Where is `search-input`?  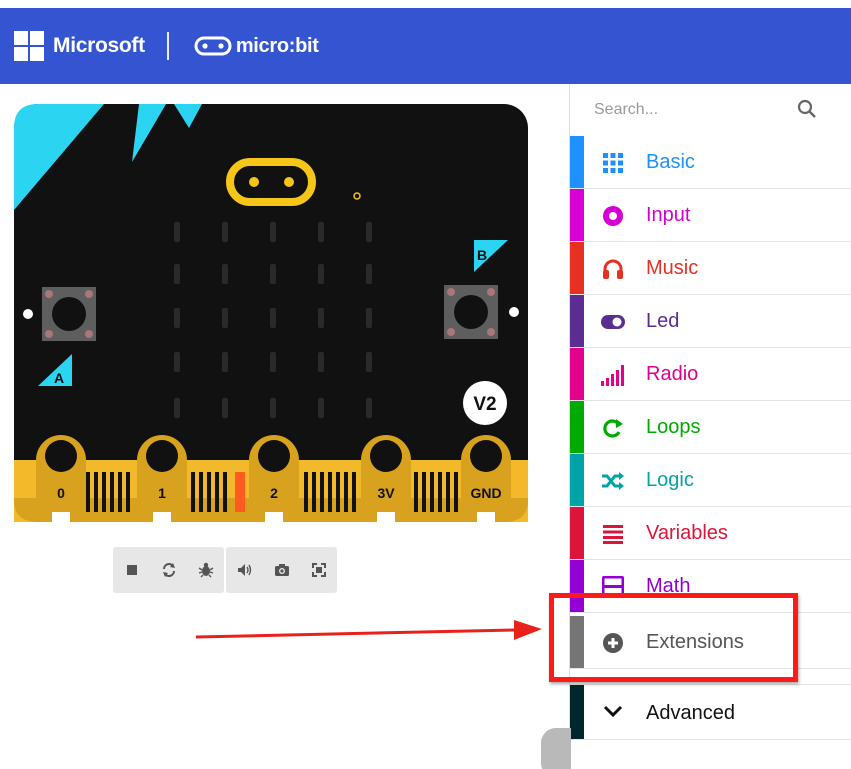
search-input is located at coordinates (694, 110).